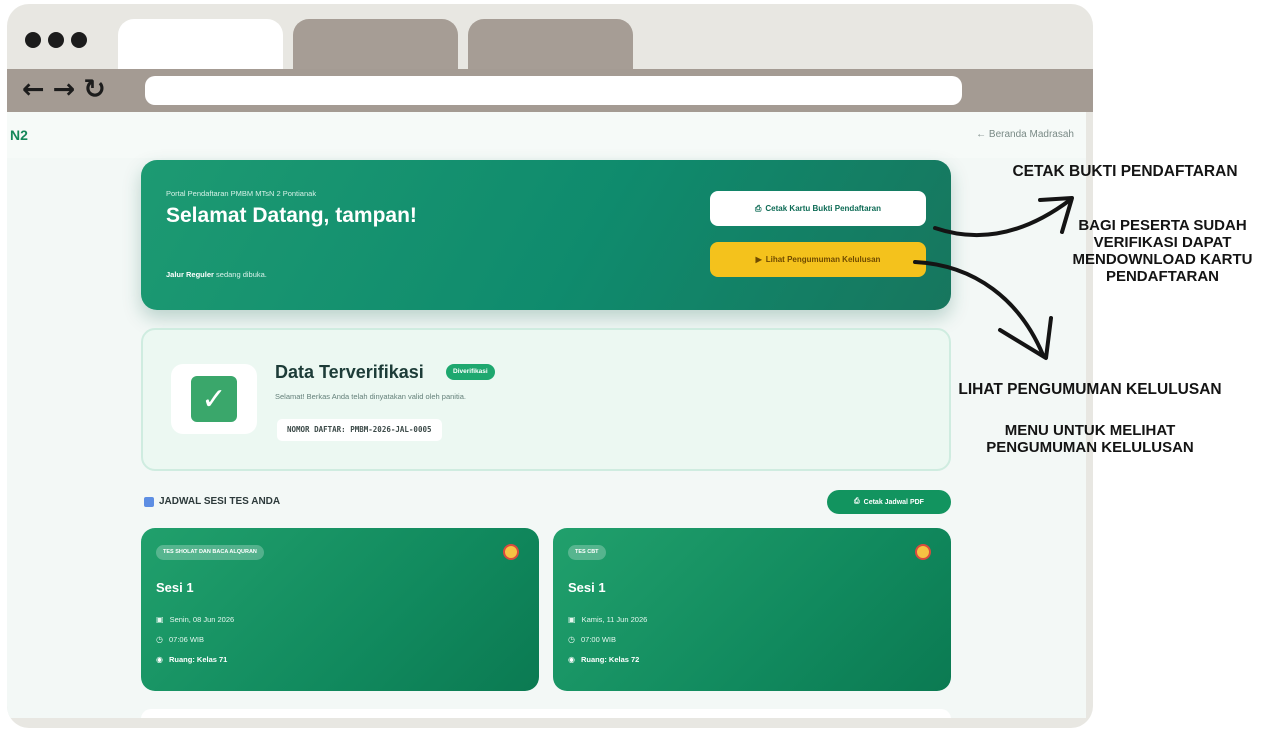 The image size is (1288, 730). I want to click on announcement-button: ▶ Lihat Pengumuman Kelulusan, so click(818, 259).